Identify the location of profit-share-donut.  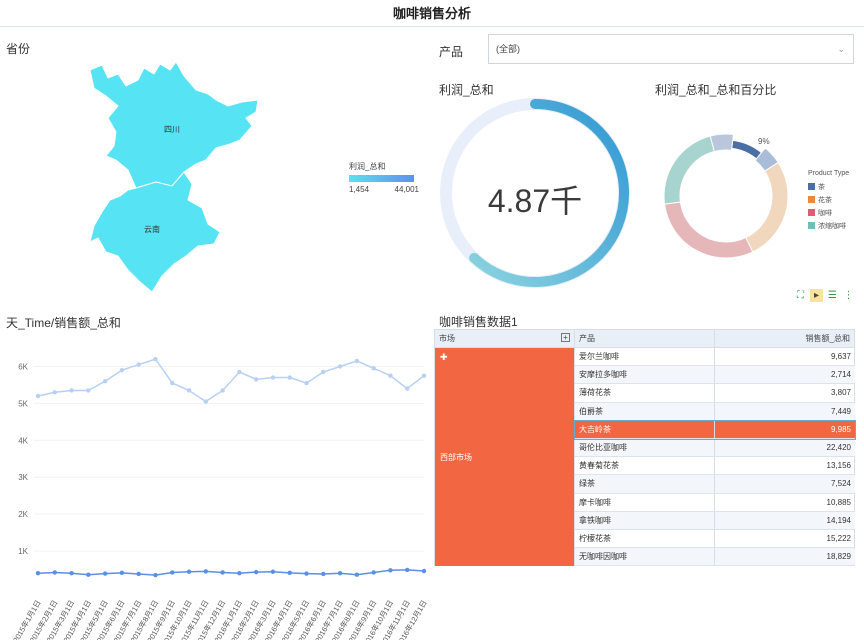
(726, 196).